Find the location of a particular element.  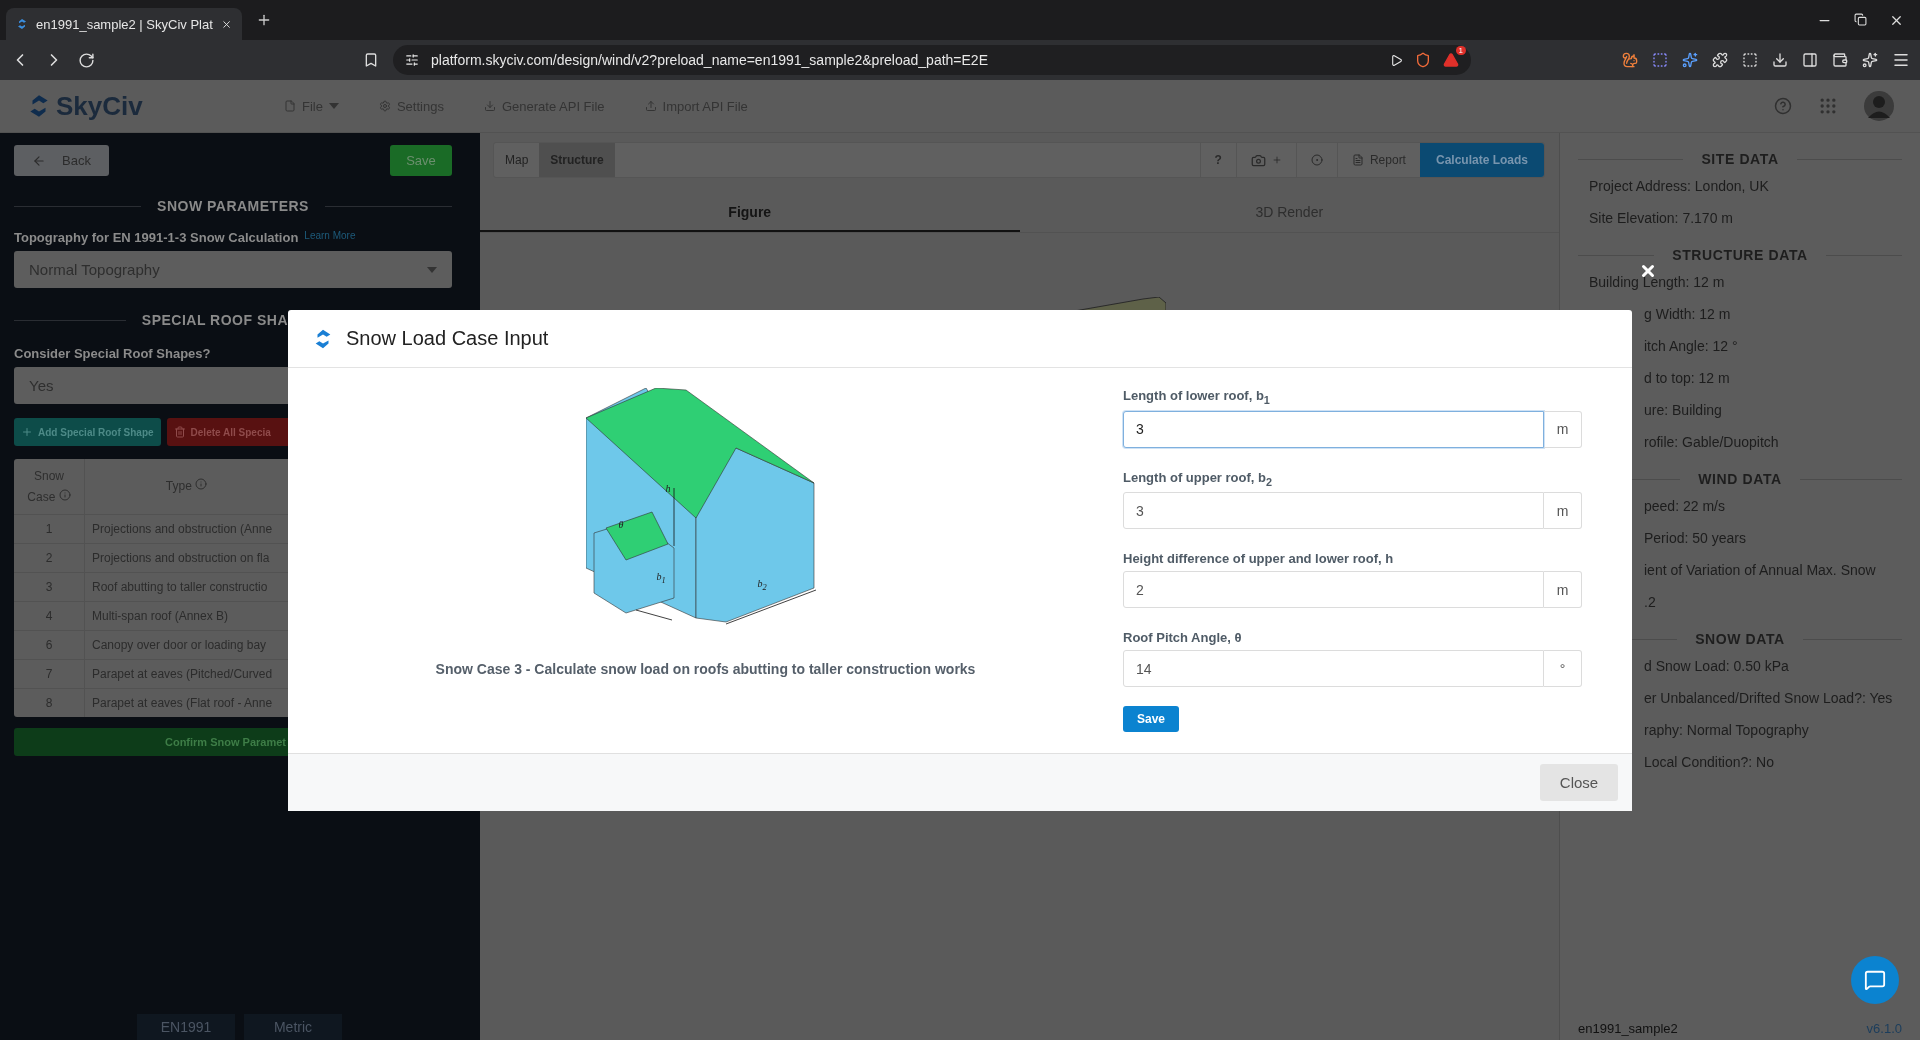

data-row-text: peed: 22 m/s is located at coordinates (1684, 506).